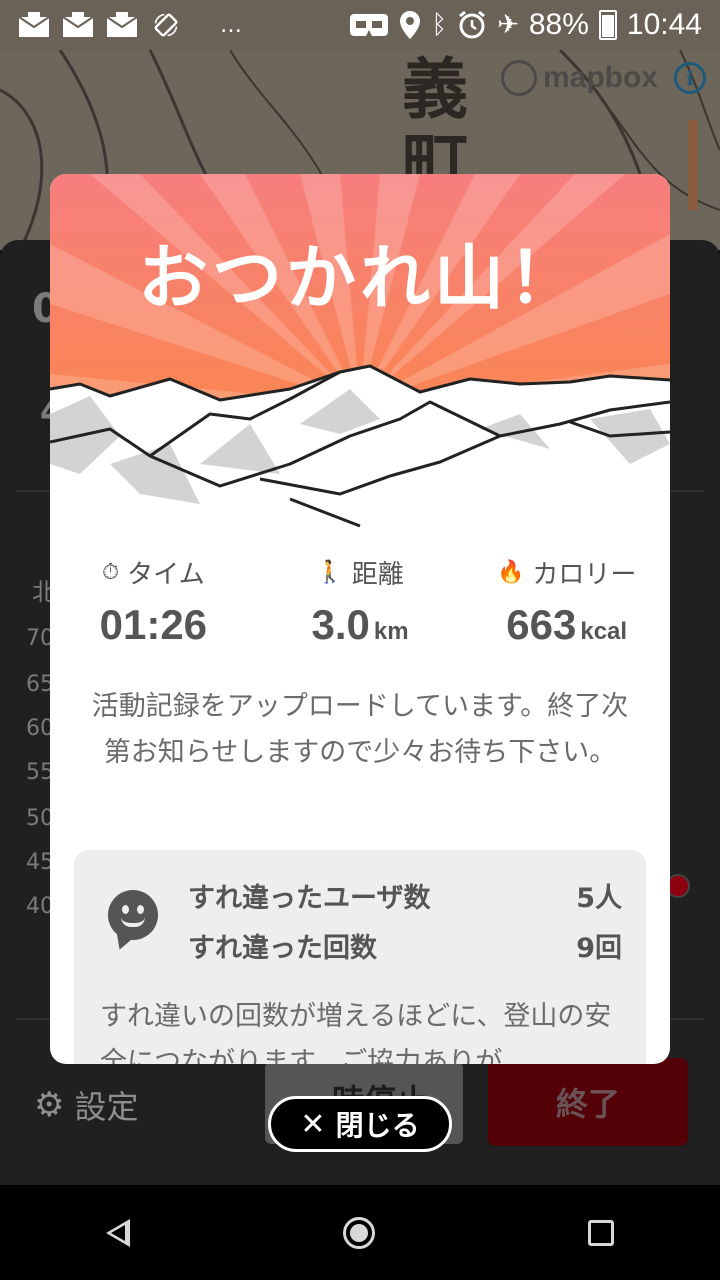  What do you see at coordinates (604, 631) in the screenshot?
I see `stat-unit: kcal` at bounding box center [604, 631].